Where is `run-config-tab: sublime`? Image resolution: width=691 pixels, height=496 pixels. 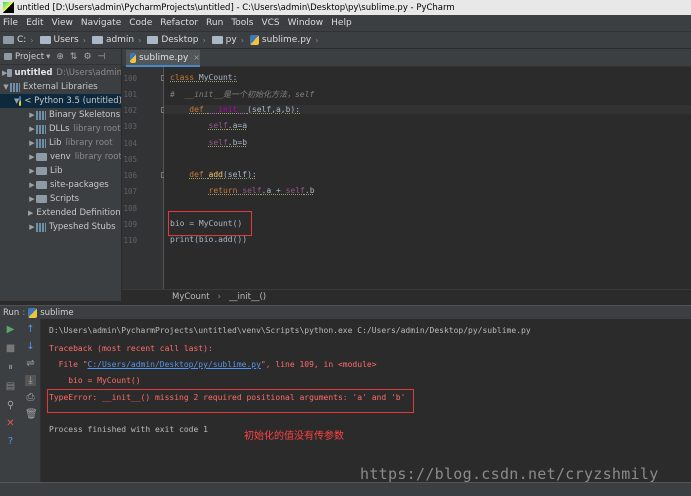 run-config-tab: sublime is located at coordinates (56, 313).